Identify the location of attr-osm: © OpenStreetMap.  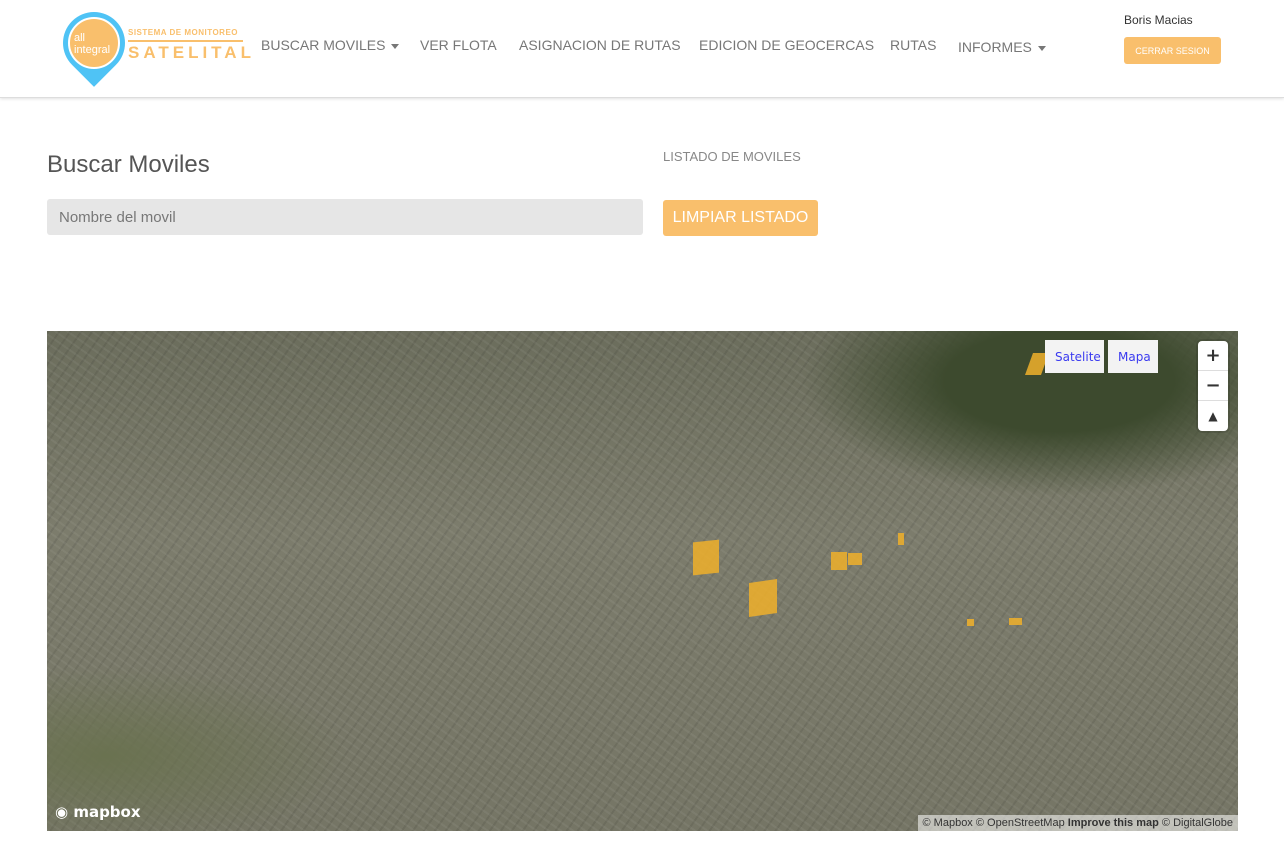
(1020, 823).